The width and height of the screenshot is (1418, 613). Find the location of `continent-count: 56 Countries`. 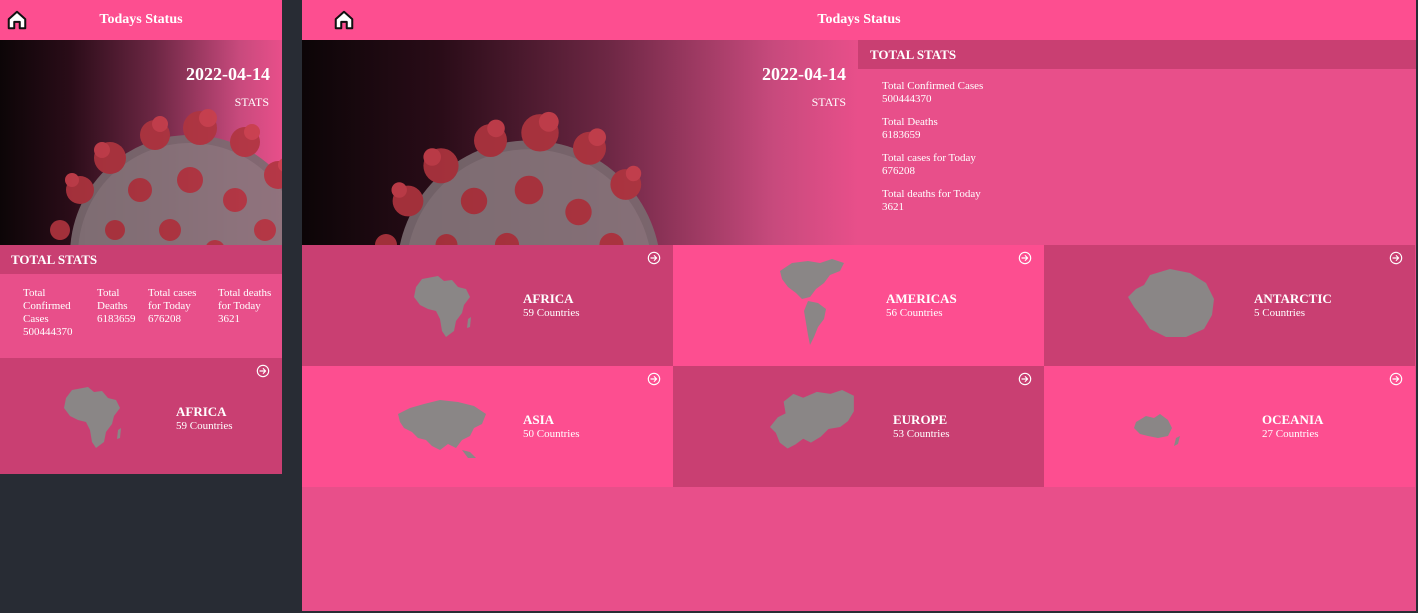

continent-count: 56 Countries is located at coordinates (914, 313).